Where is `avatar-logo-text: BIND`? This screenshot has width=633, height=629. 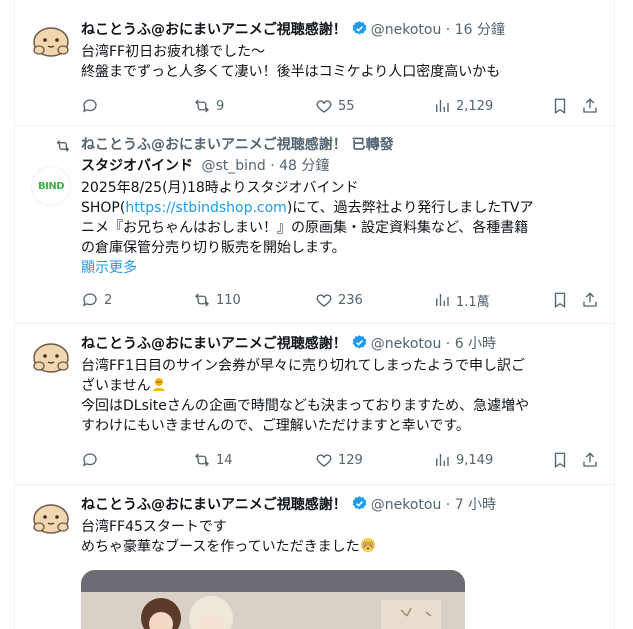 avatar-logo-text: BIND is located at coordinates (51, 186).